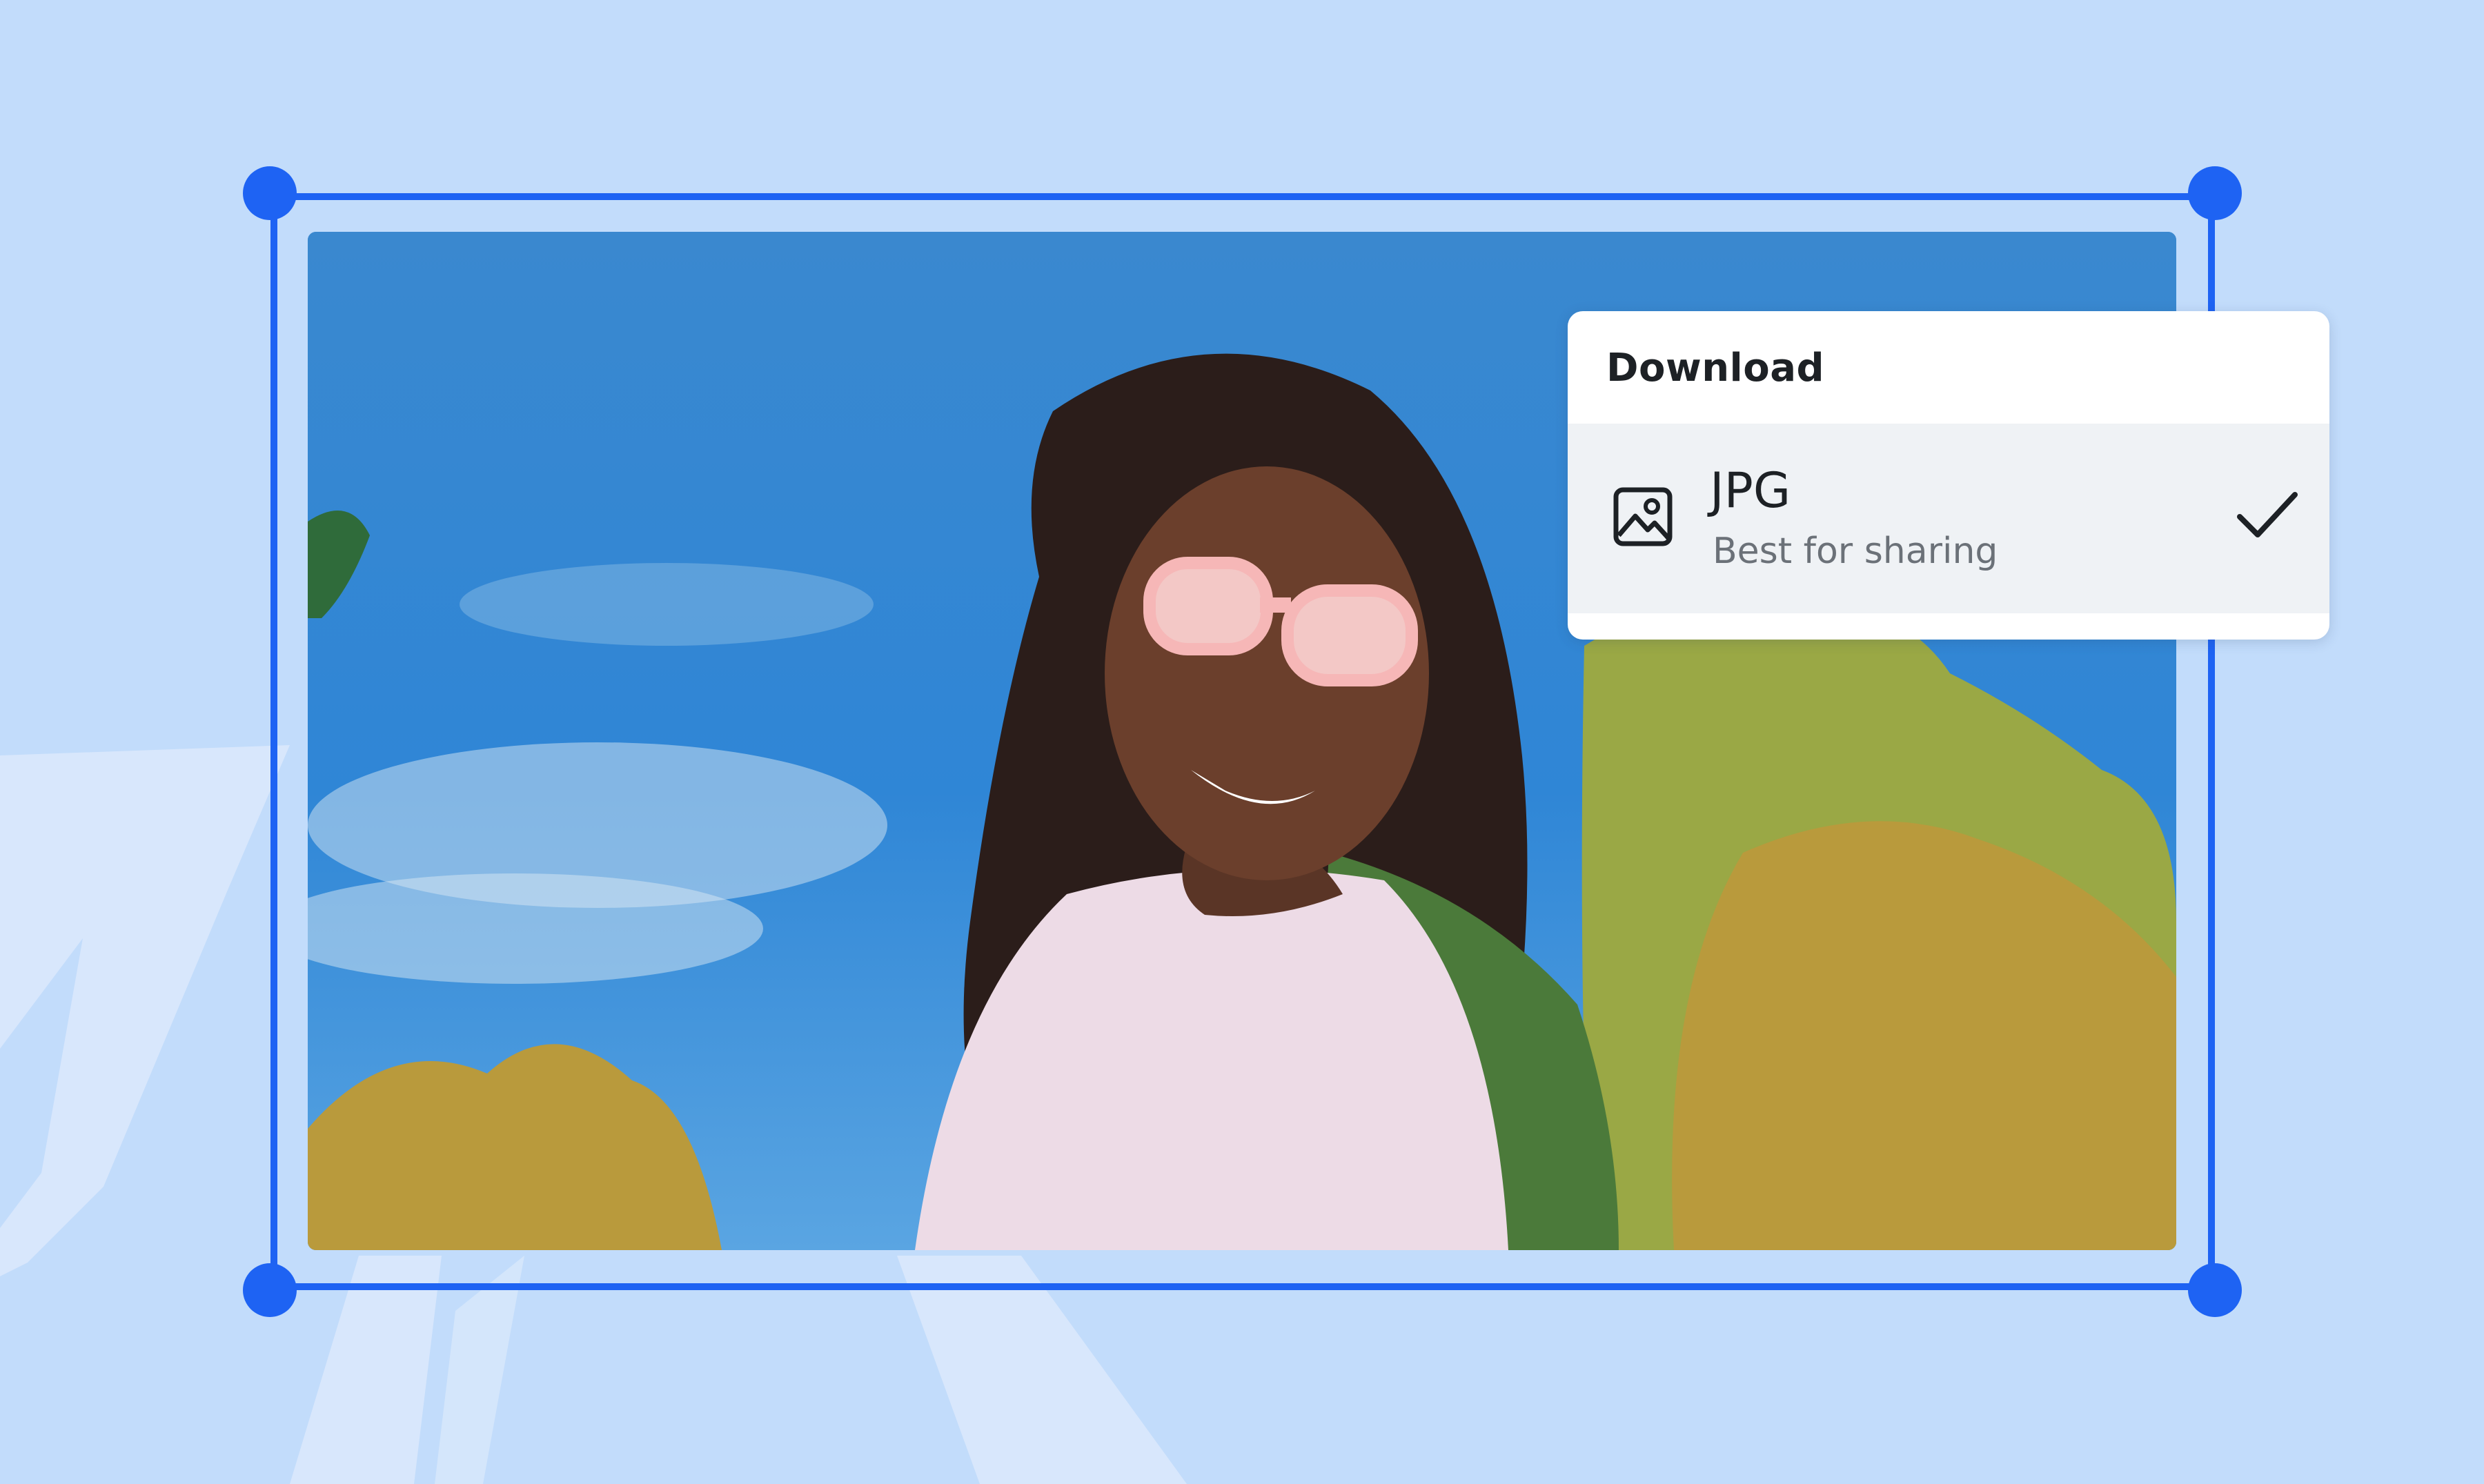 Image resolution: width=2484 pixels, height=1484 pixels. Describe the element at coordinates (1855, 551) in the screenshot. I see `option-description: Best for sharing` at that location.